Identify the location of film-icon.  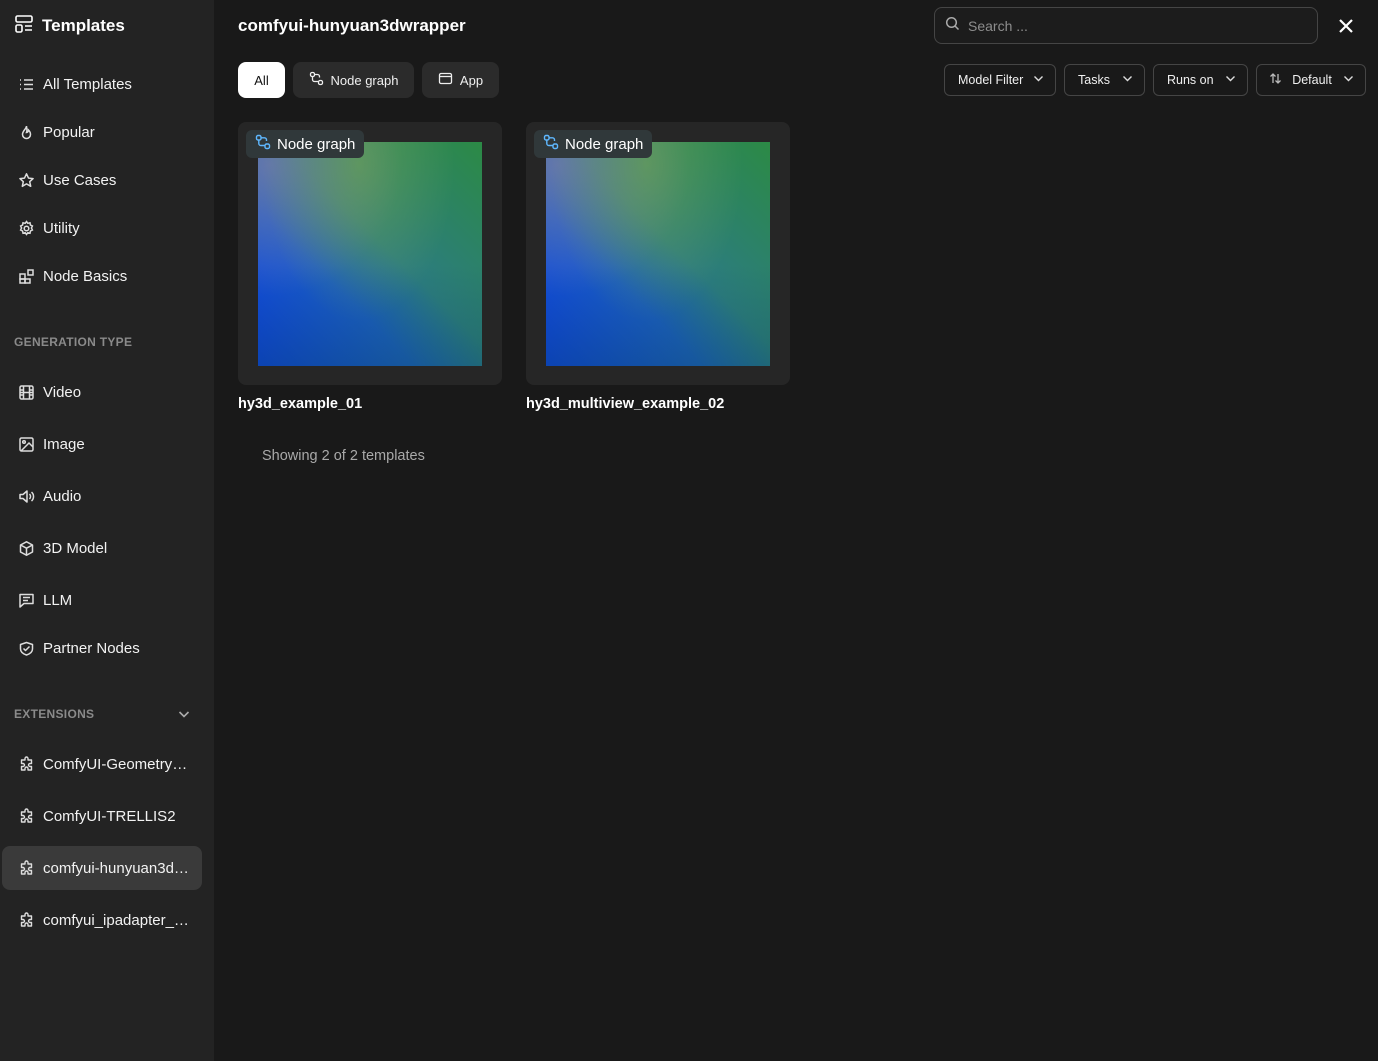
(26, 392).